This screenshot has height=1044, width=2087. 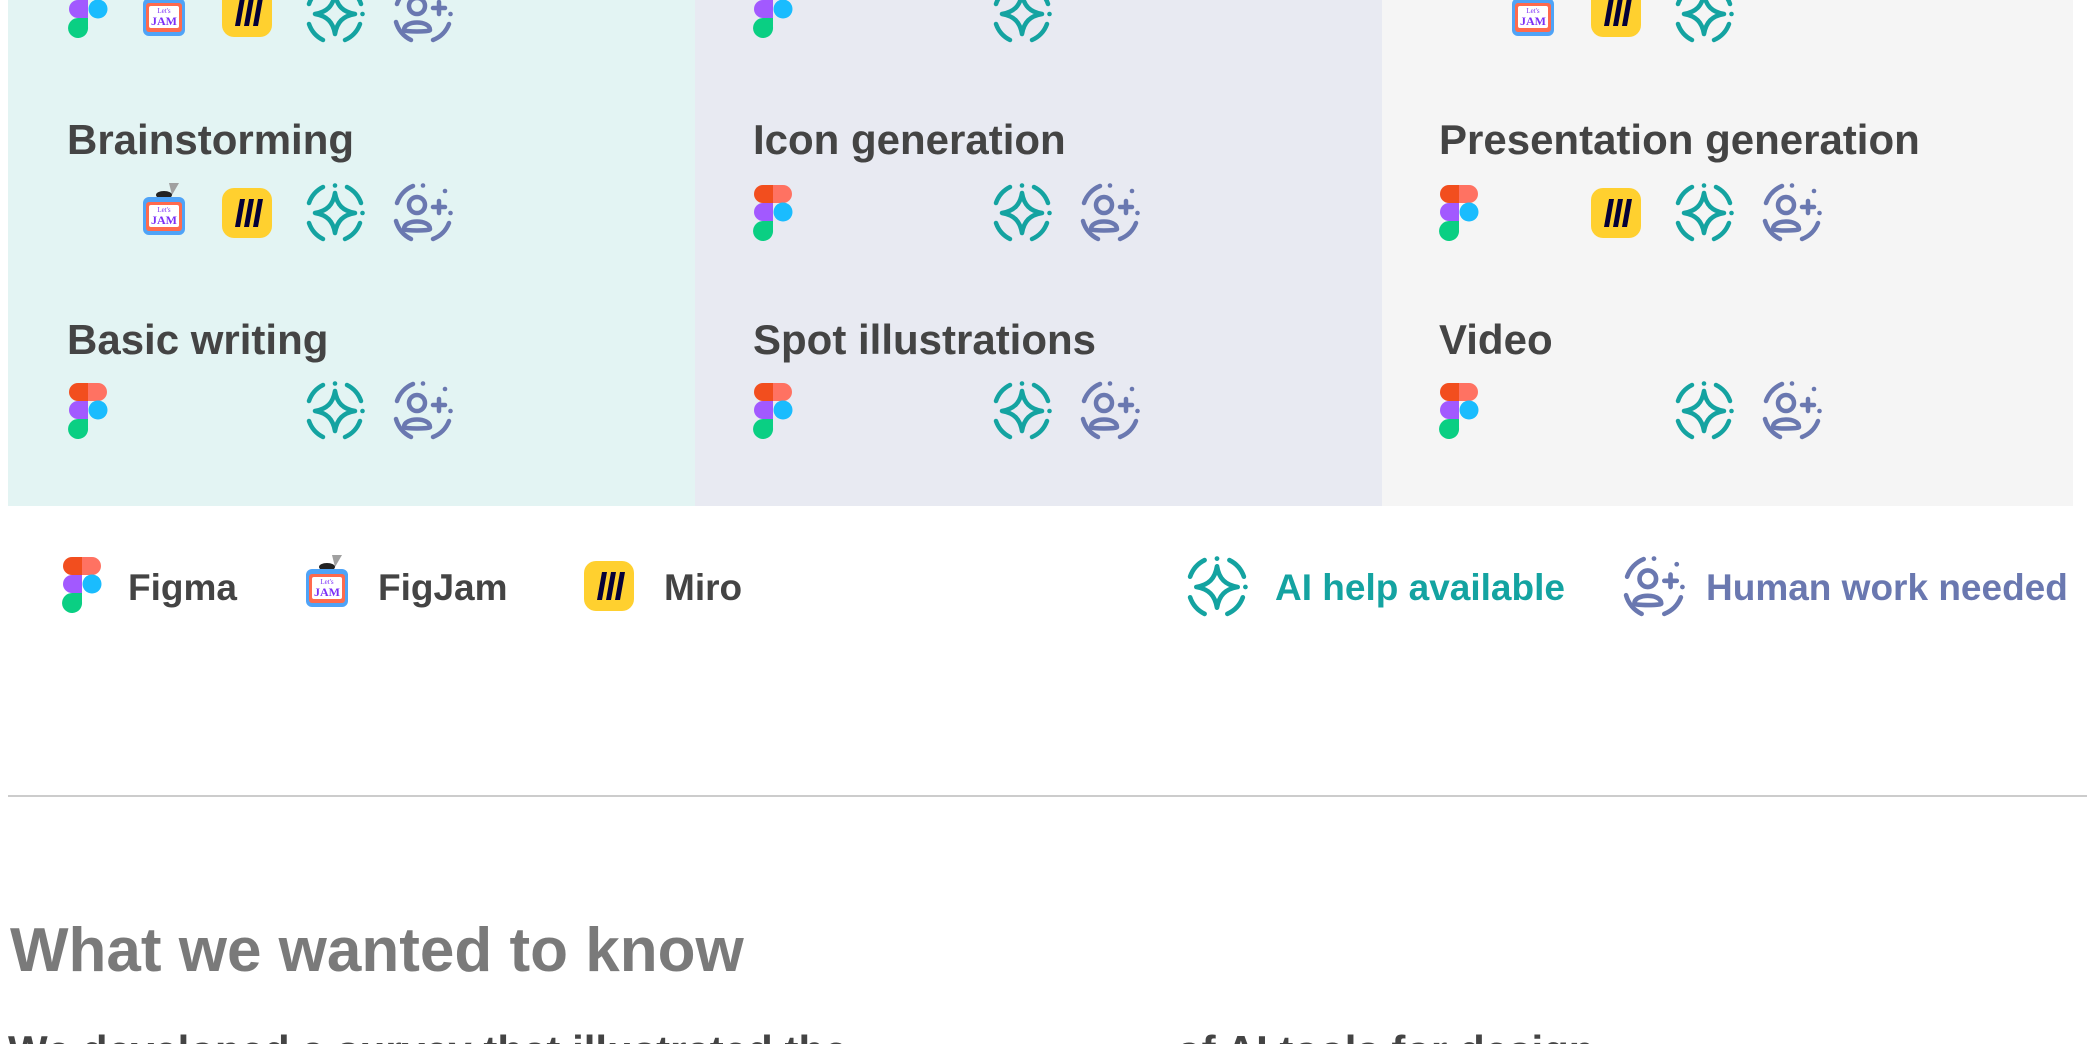 What do you see at coordinates (1679, 139) in the screenshot?
I see `row-title-presentation-generation: Presentation generation` at bounding box center [1679, 139].